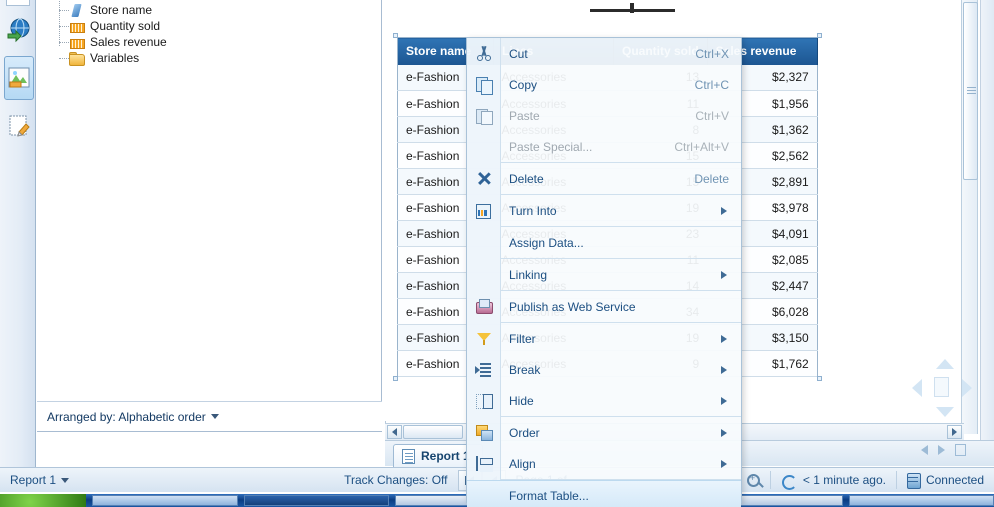 Image resolution: width=994 pixels, height=507 pixels. What do you see at coordinates (445, 456) in the screenshot?
I see `tab-label: Report 1` at bounding box center [445, 456].